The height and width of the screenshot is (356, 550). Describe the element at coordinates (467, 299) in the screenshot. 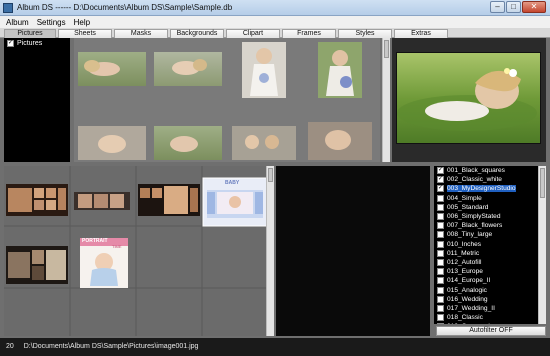

I see `style-label: 016_Wedding` at that location.